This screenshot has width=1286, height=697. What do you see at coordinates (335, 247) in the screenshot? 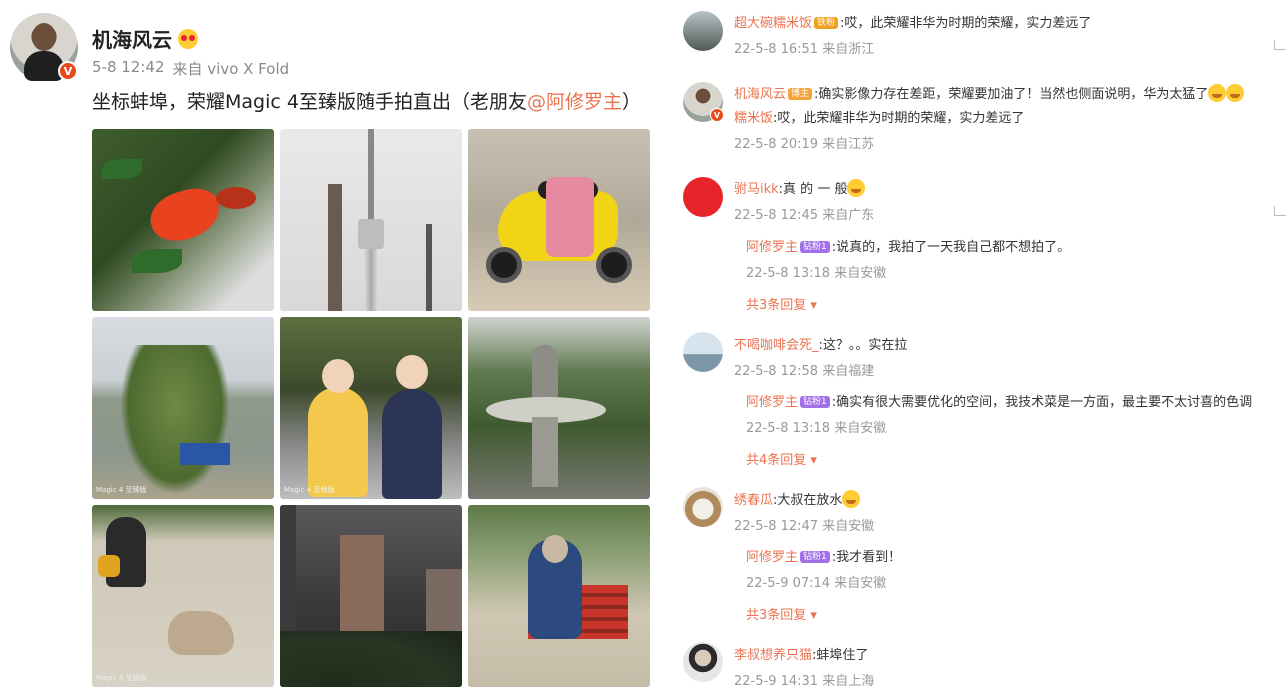
I see `chimney-shape` at bounding box center [335, 247].